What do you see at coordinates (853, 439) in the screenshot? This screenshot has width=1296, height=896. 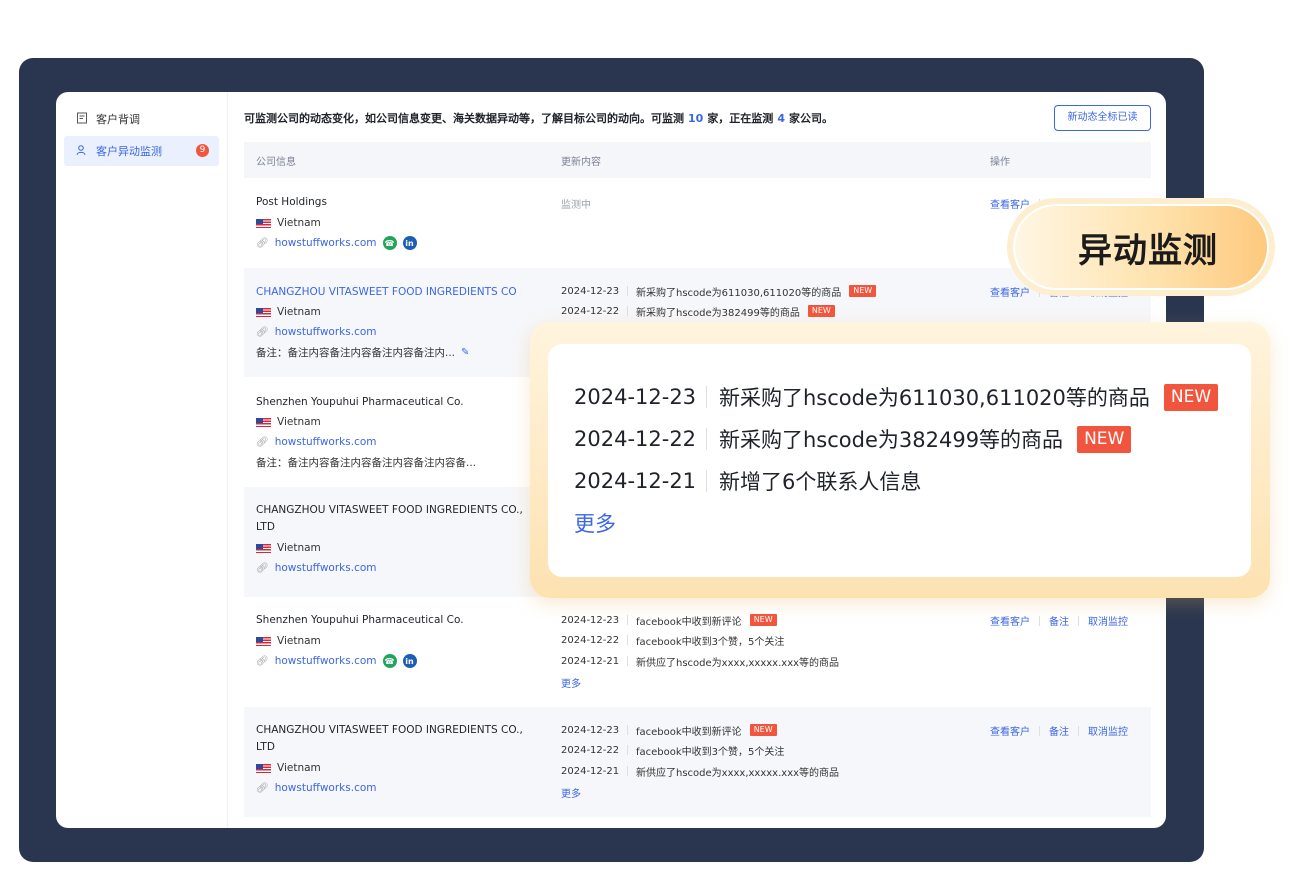 I see `callout-update-item: 2024-12-22 新采购了hscode为382499等的商品 NEW` at bounding box center [853, 439].